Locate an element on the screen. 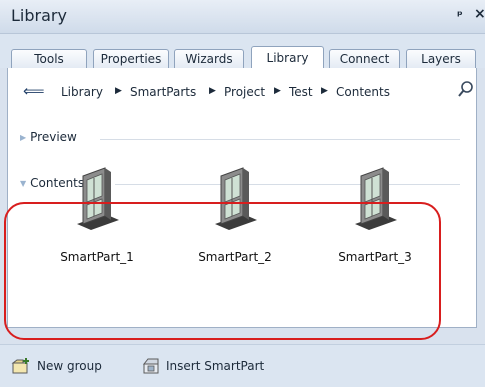 This screenshot has width=485, height=387. breadcrumb-library: Library is located at coordinates (82, 92).